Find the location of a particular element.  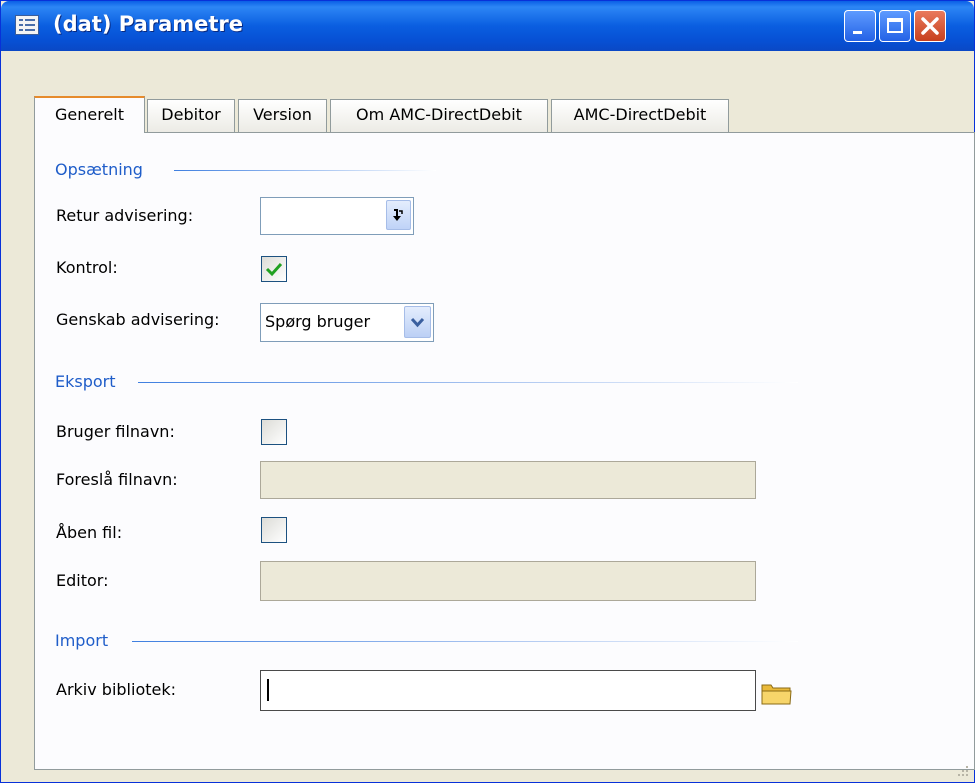

resize-grip-icon is located at coordinates (963, 771).